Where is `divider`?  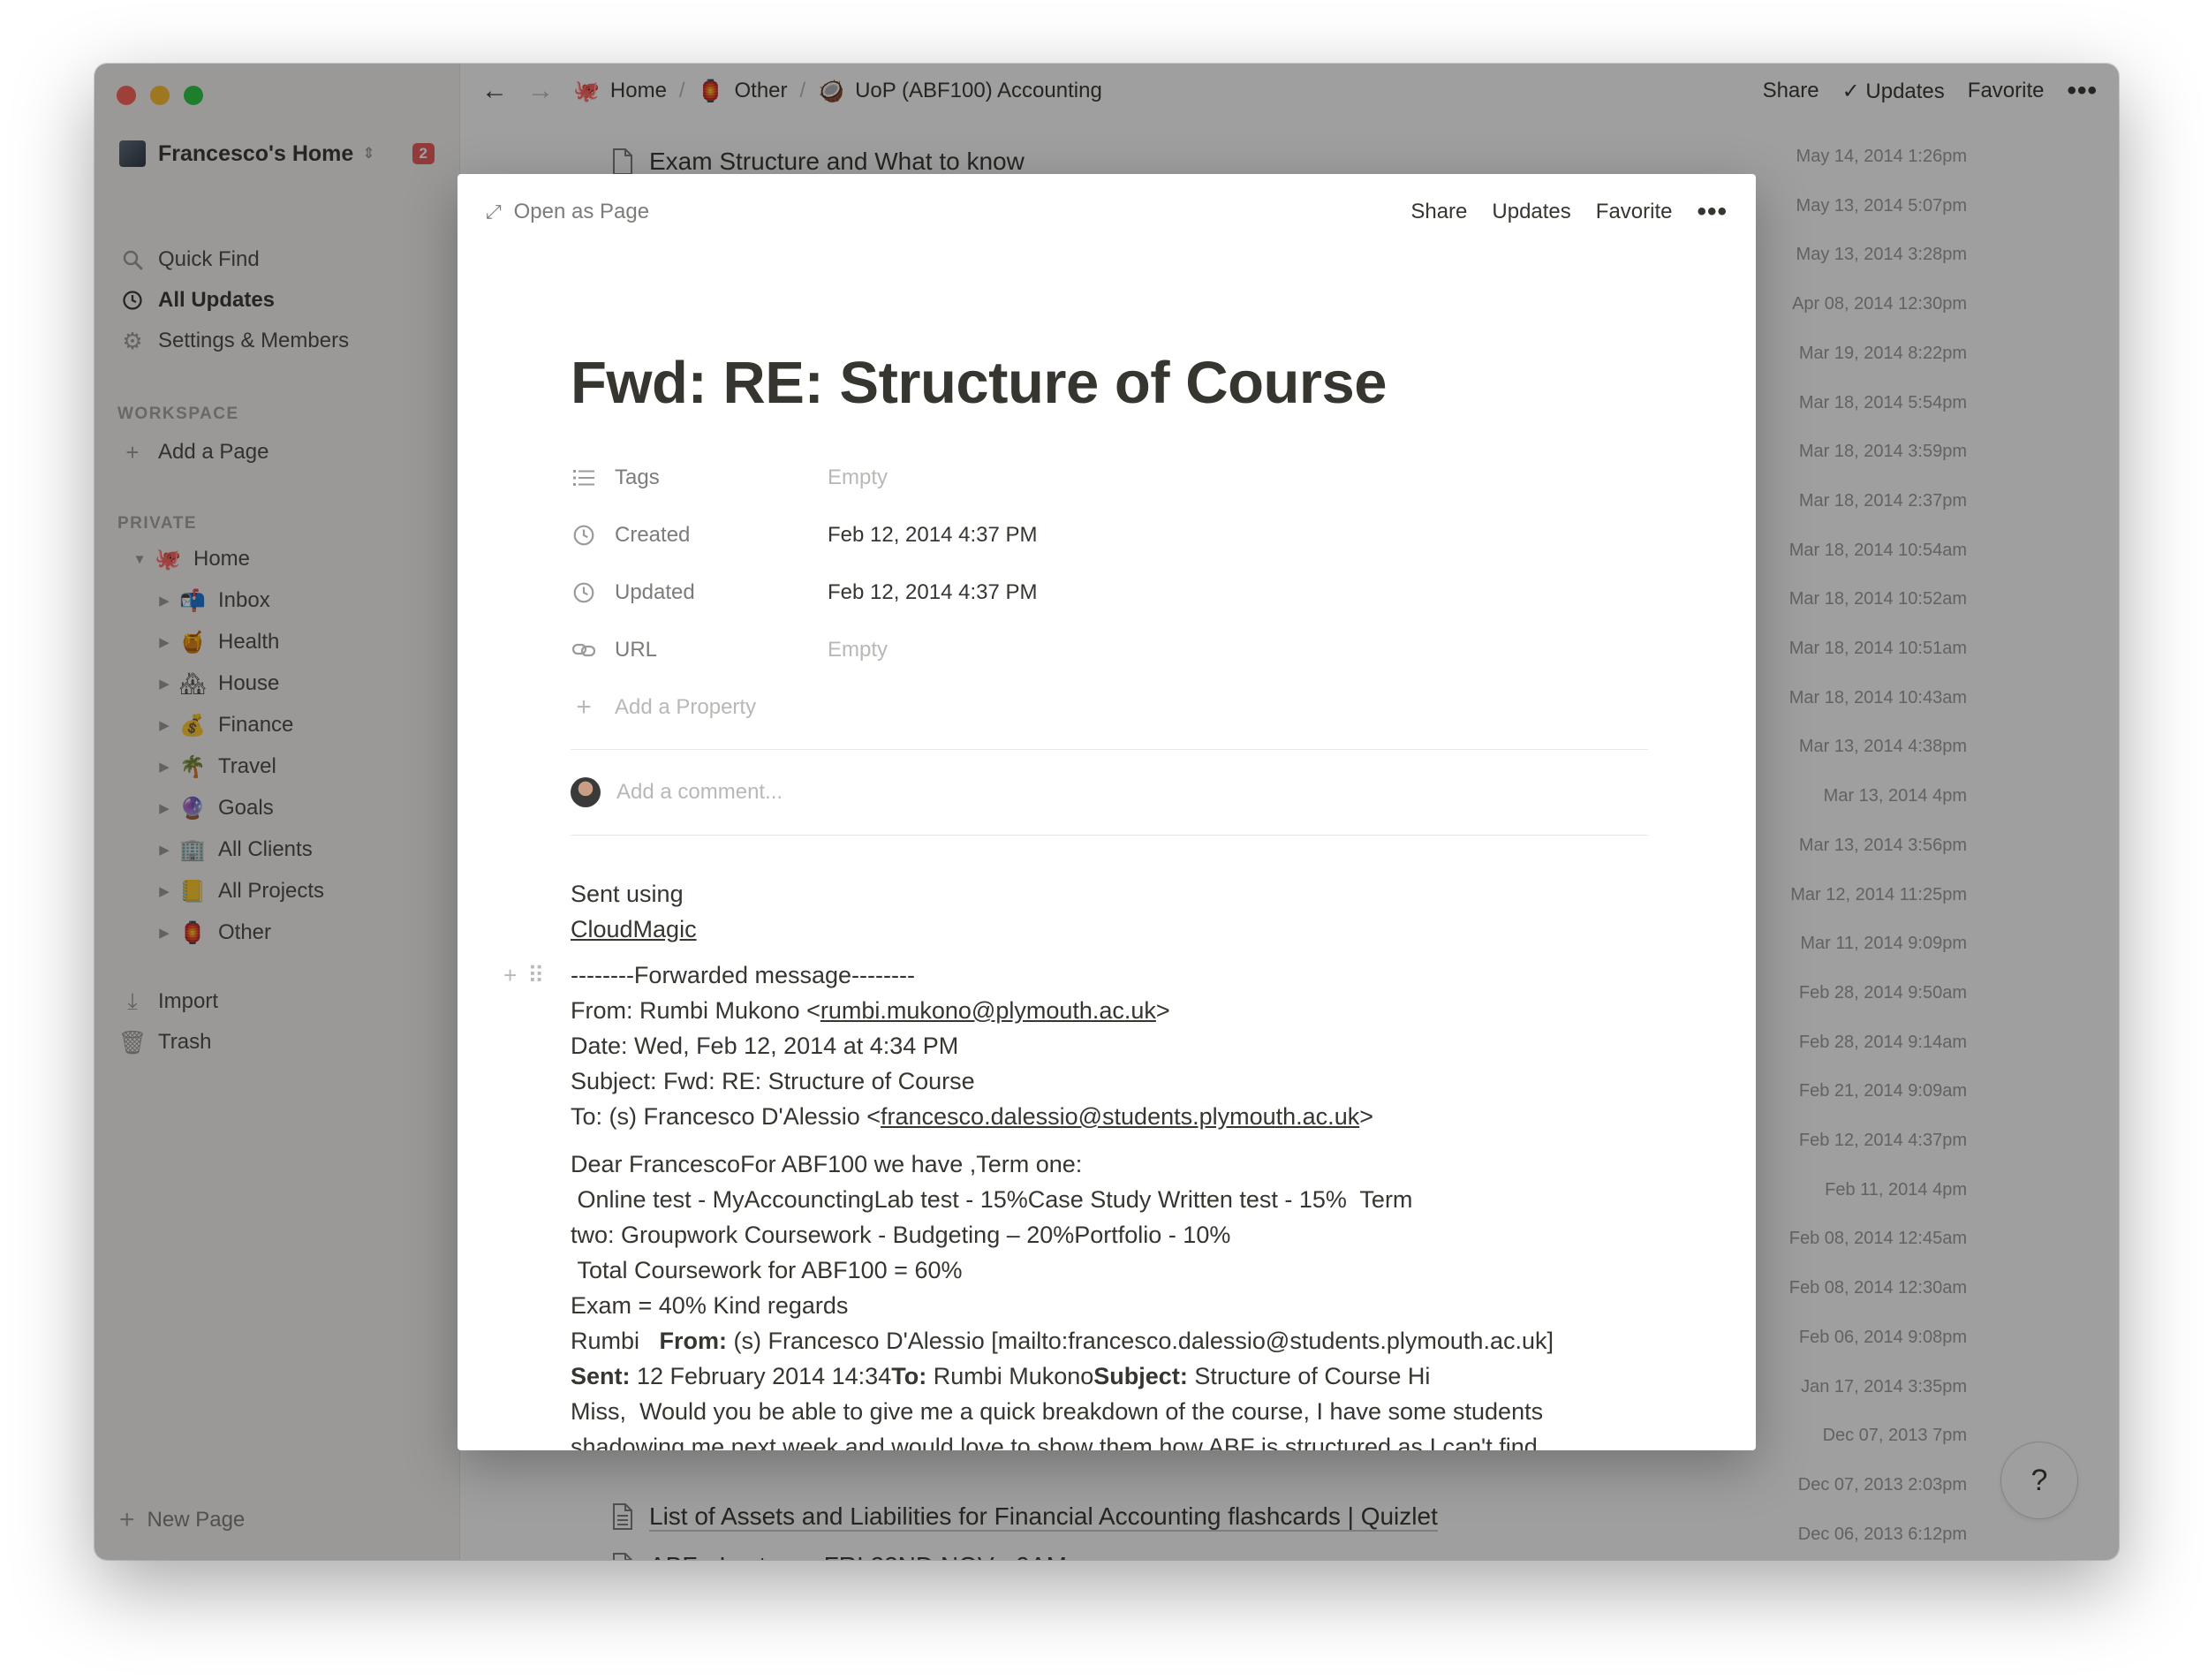
divider is located at coordinates (1109, 835).